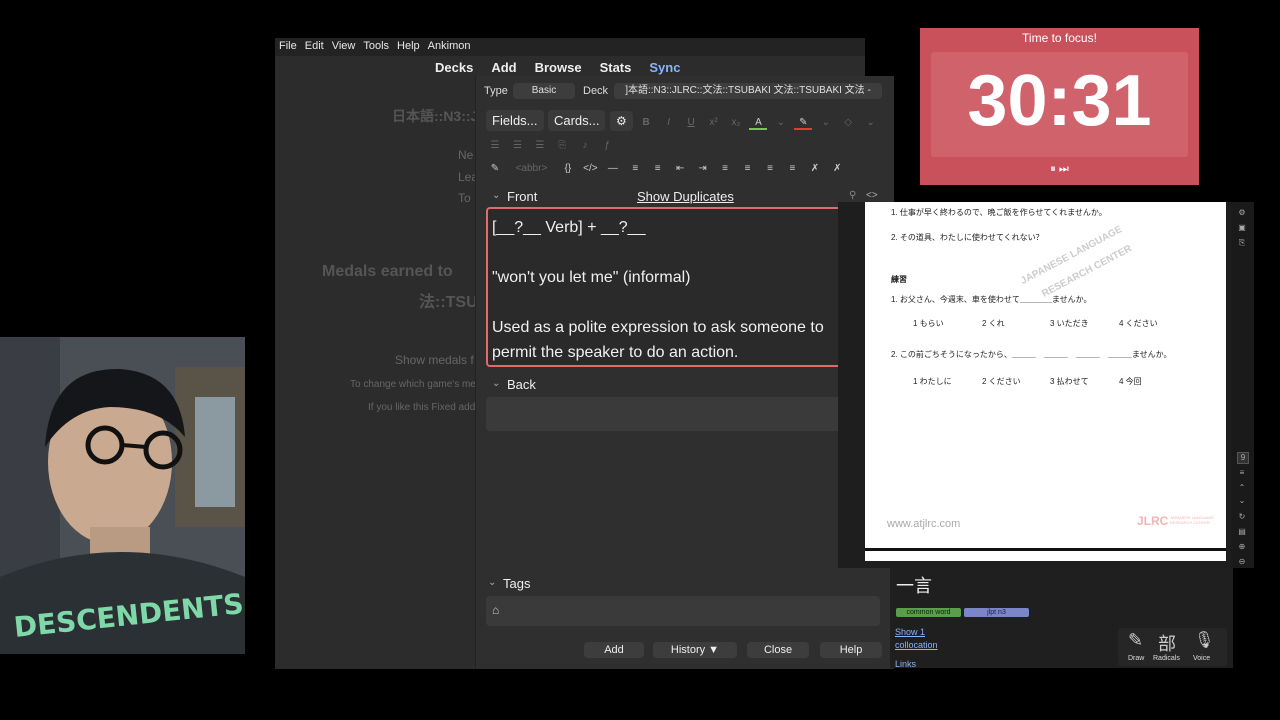 The image size is (1280, 720). I want to click on indent-icon: ⇥, so click(703, 169).